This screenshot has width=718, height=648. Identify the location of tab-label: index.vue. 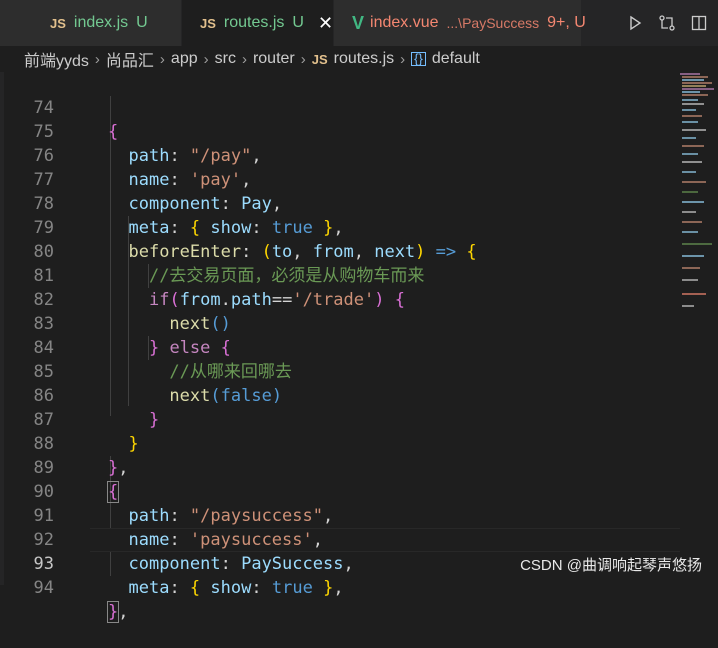
(404, 22).